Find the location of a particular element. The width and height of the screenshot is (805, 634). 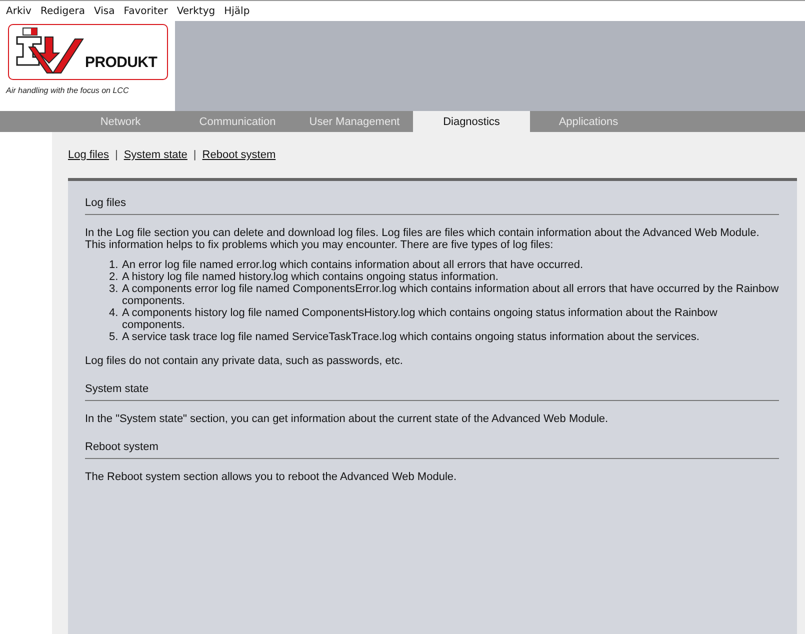

menu-item: Arkiv is located at coordinates (21, 11).